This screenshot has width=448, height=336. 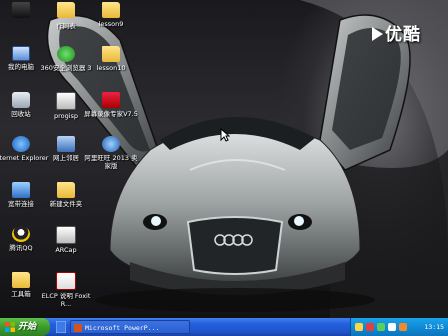 What do you see at coordinates (66, 158) in the screenshot?
I see `icon-label: 网上邻居` at bounding box center [66, 158].